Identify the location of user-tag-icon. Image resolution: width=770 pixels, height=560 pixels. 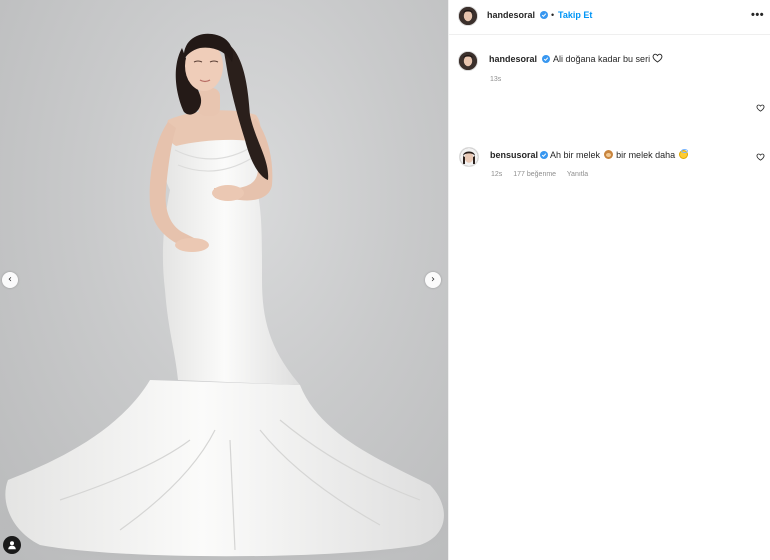
(12, 545).